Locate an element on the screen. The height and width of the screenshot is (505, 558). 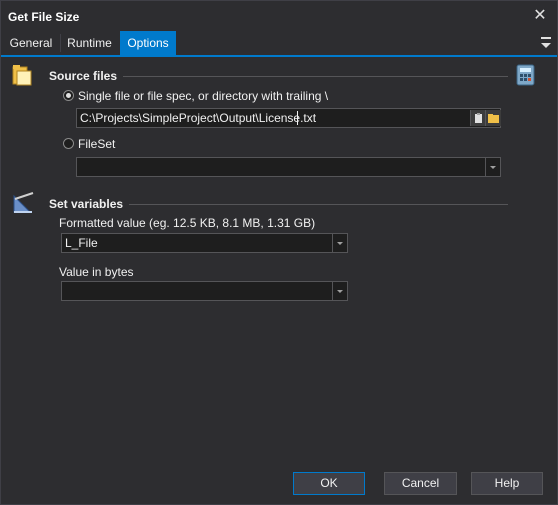
tab-runtime: Runtime is located at coordinates (89, 43).